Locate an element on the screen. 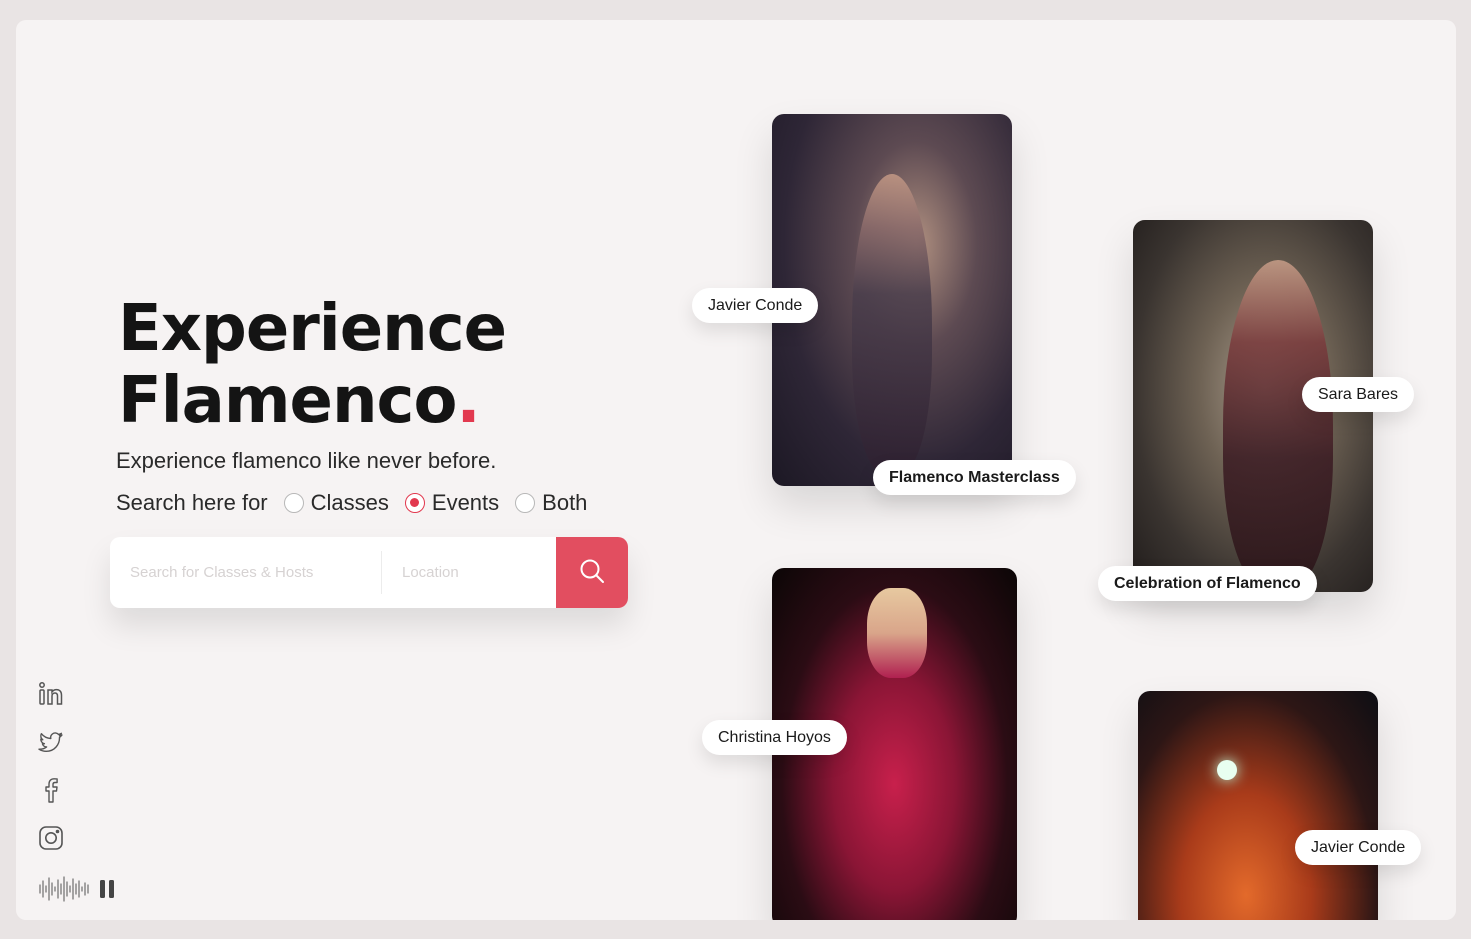  hero-title-line2: Flamenco is located at coordinates (287, 401).